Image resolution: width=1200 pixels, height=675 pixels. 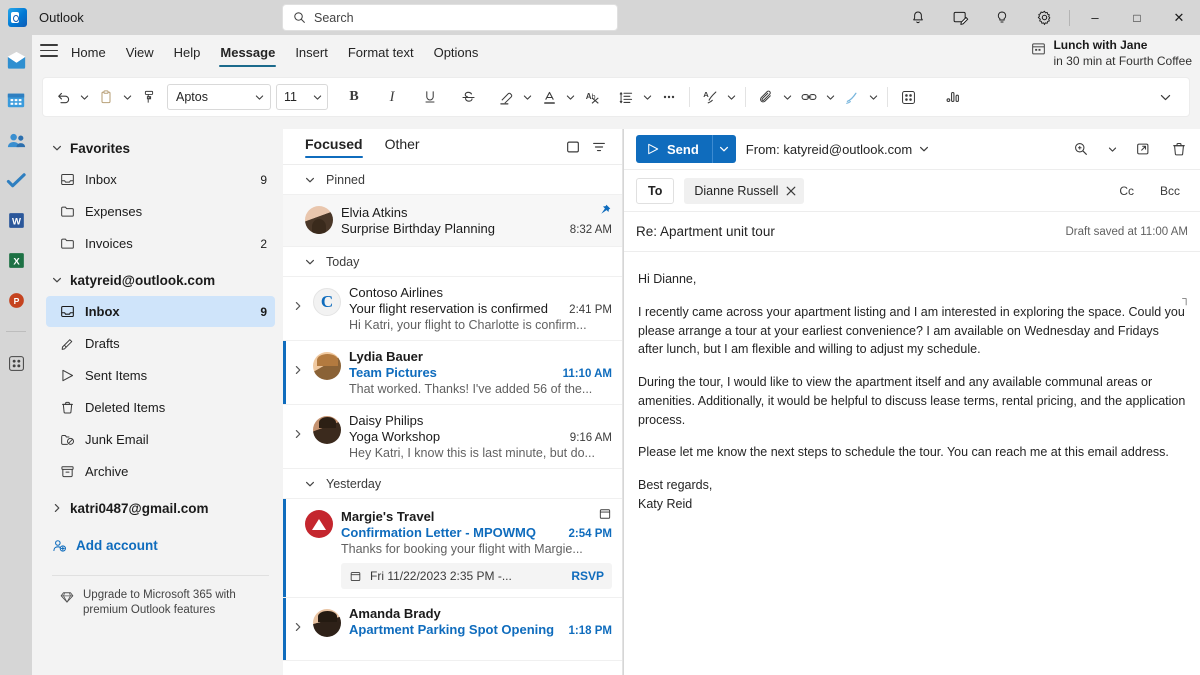 I want to click on signature-button: A, so click(x=710, y=97).